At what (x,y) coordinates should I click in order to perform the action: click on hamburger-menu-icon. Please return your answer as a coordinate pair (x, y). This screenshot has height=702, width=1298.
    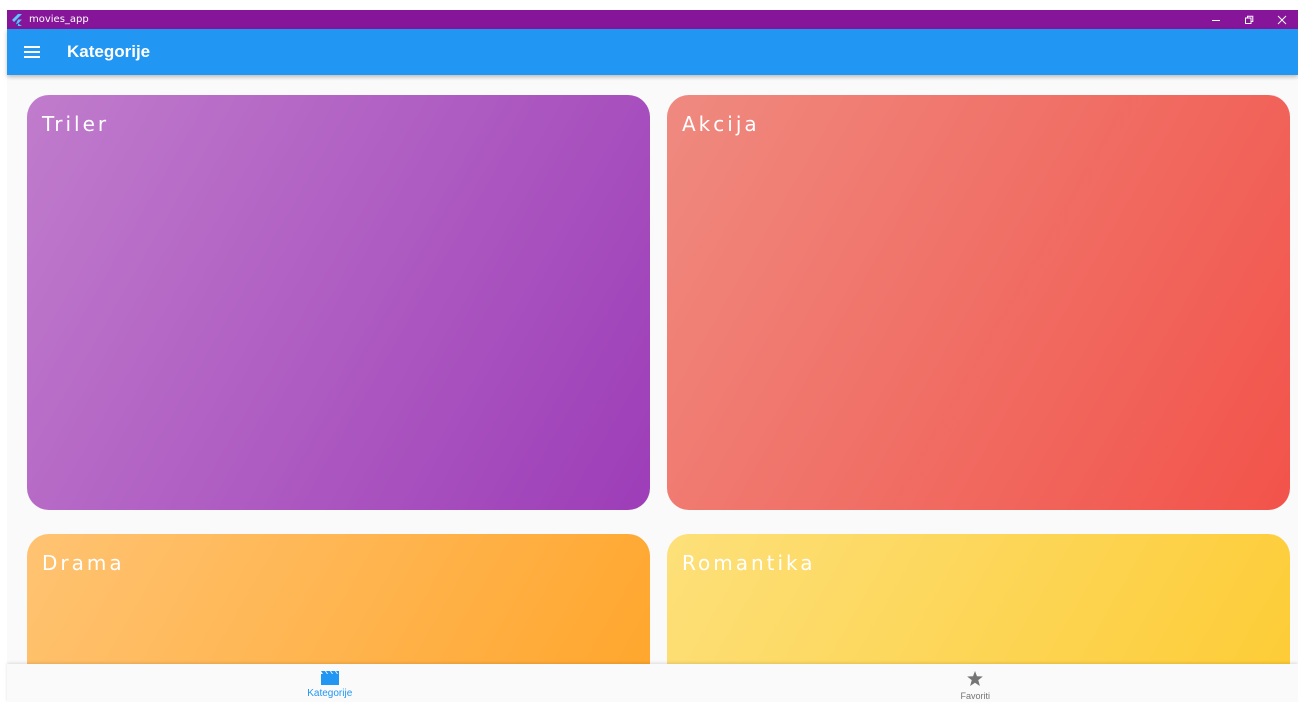
    Looking at the image, I should click on (32, 52).